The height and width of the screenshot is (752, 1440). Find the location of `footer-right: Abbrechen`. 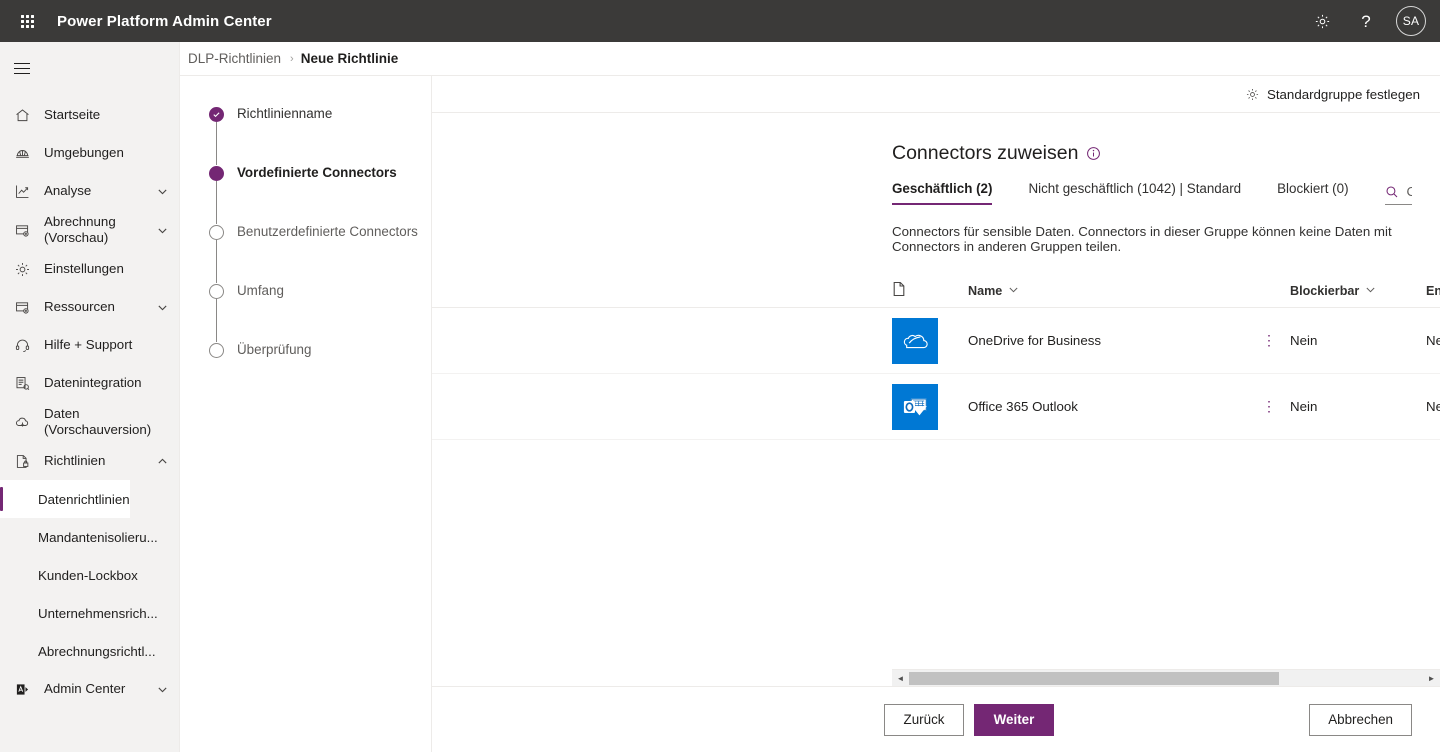

footer-right: Abbrechen is located at coordinates (1360, 719).